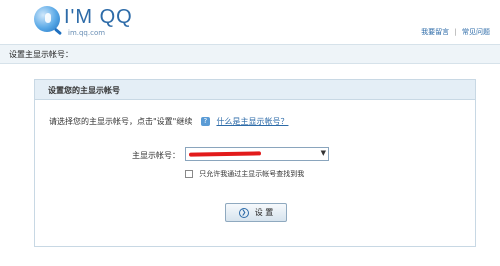 The image size is (500, 266). Describe the element at coordinates (225, 154) in the screenshot. I see `redacted-account-value` at that location.